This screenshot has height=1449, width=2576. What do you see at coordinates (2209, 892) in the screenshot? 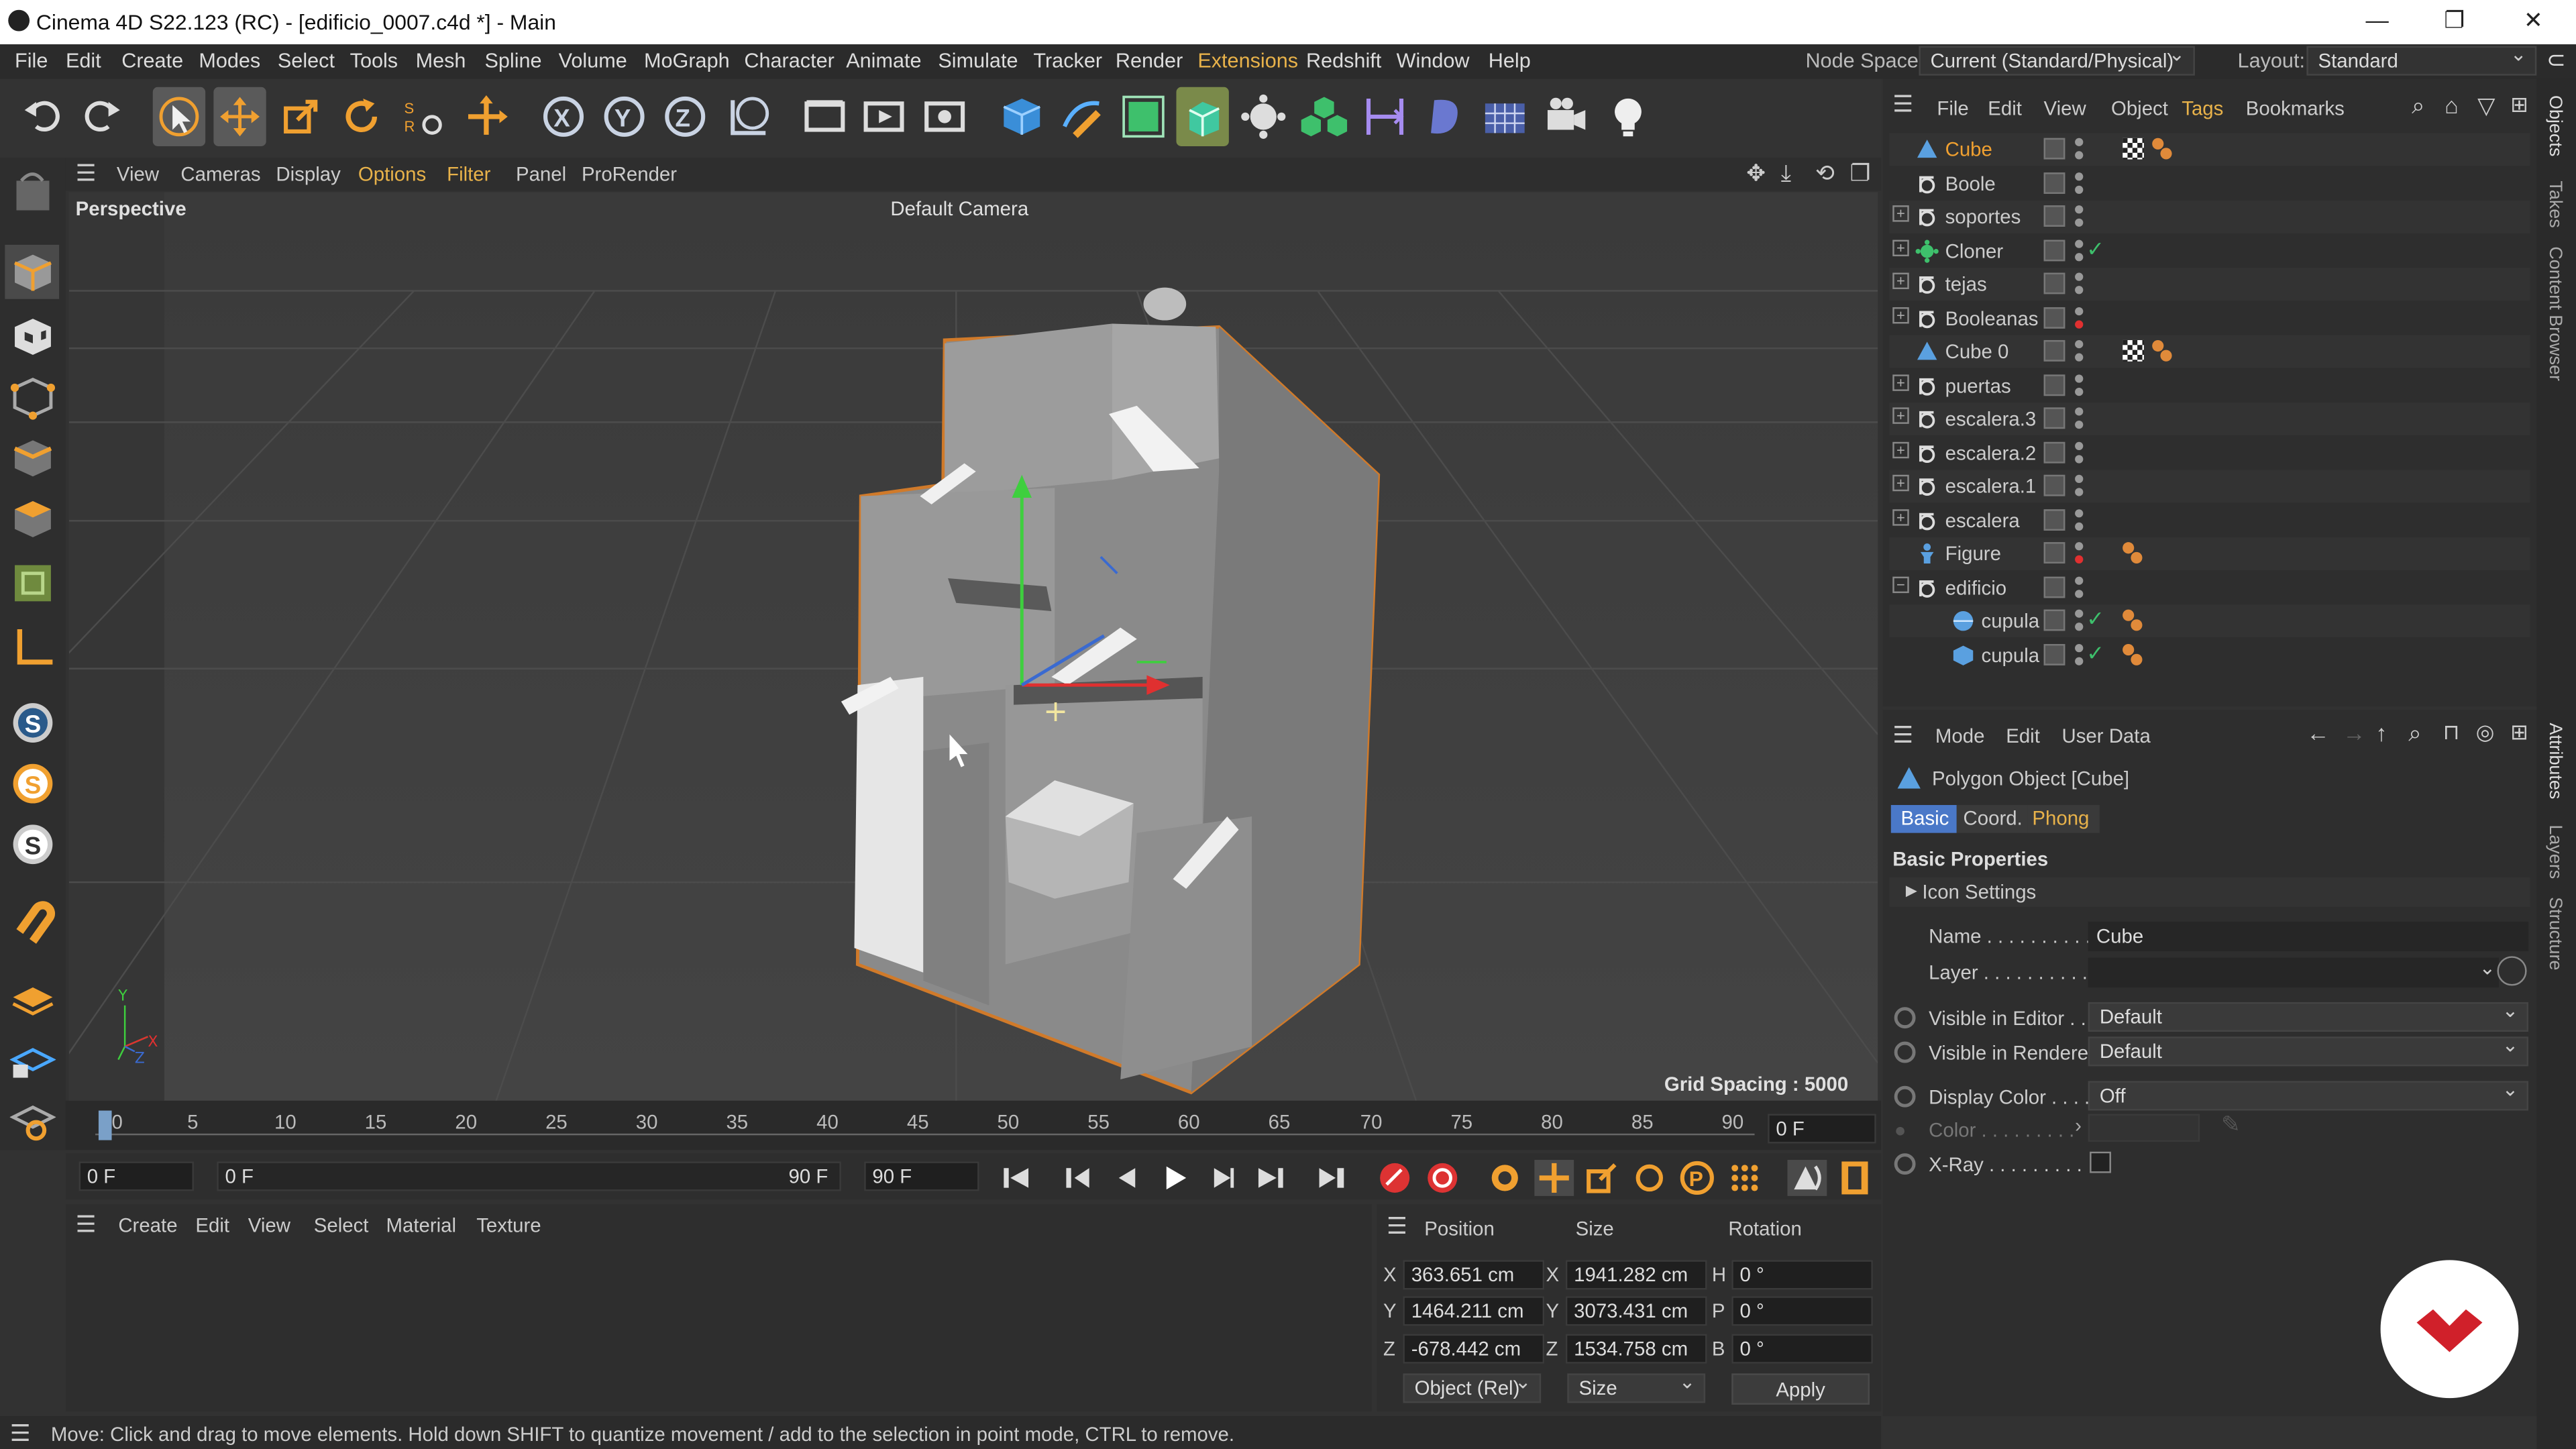
I see `icon-settings-row: ▶ Icon Settings` at bounding box center [2209, 892].